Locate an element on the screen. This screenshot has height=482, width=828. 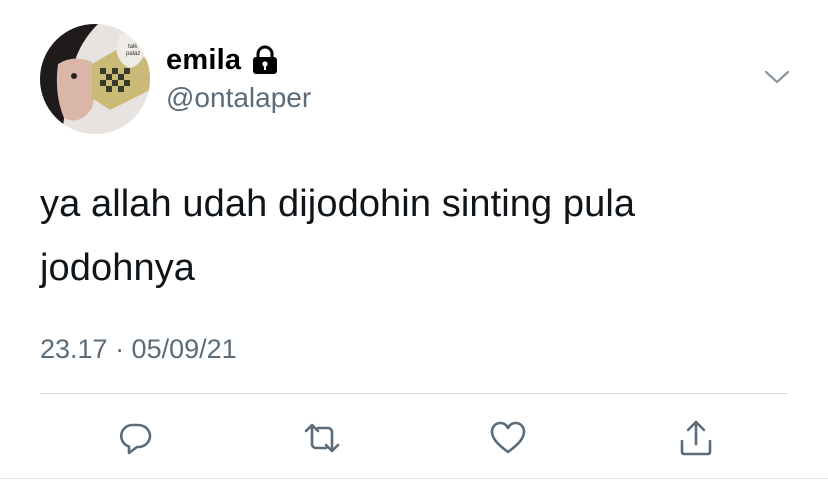
share-icon is located at coordinates (696, 438).